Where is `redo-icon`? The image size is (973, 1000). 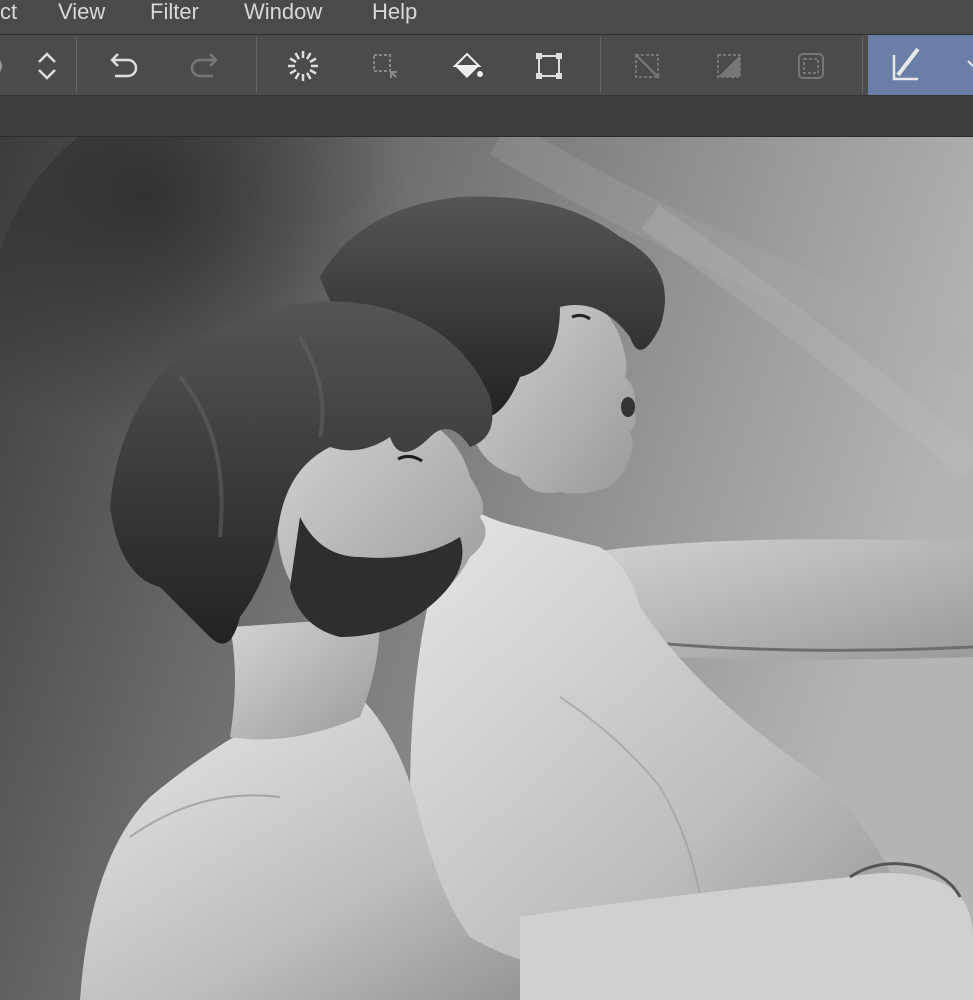 redo-icon is located at coordinates (205, 66).